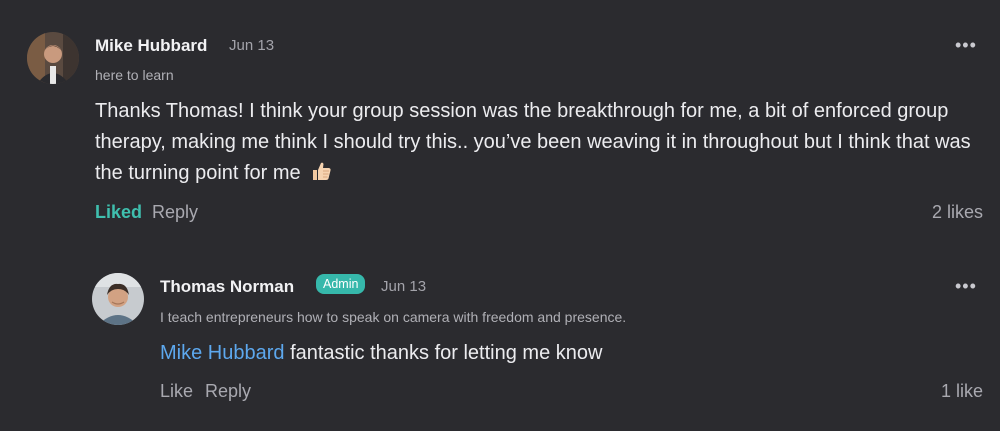 This screenshot has height=431, width=1000. What do you see at coordinates (341, 284) in the screenshot?
I see `admin-badge: Admin` at bounding box center [341, 284].